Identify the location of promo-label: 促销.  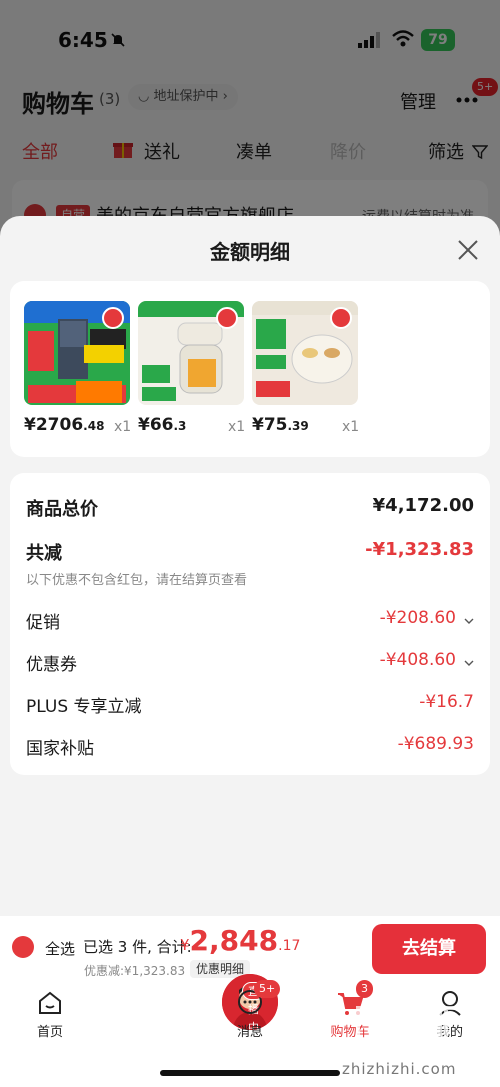
(43, 623).